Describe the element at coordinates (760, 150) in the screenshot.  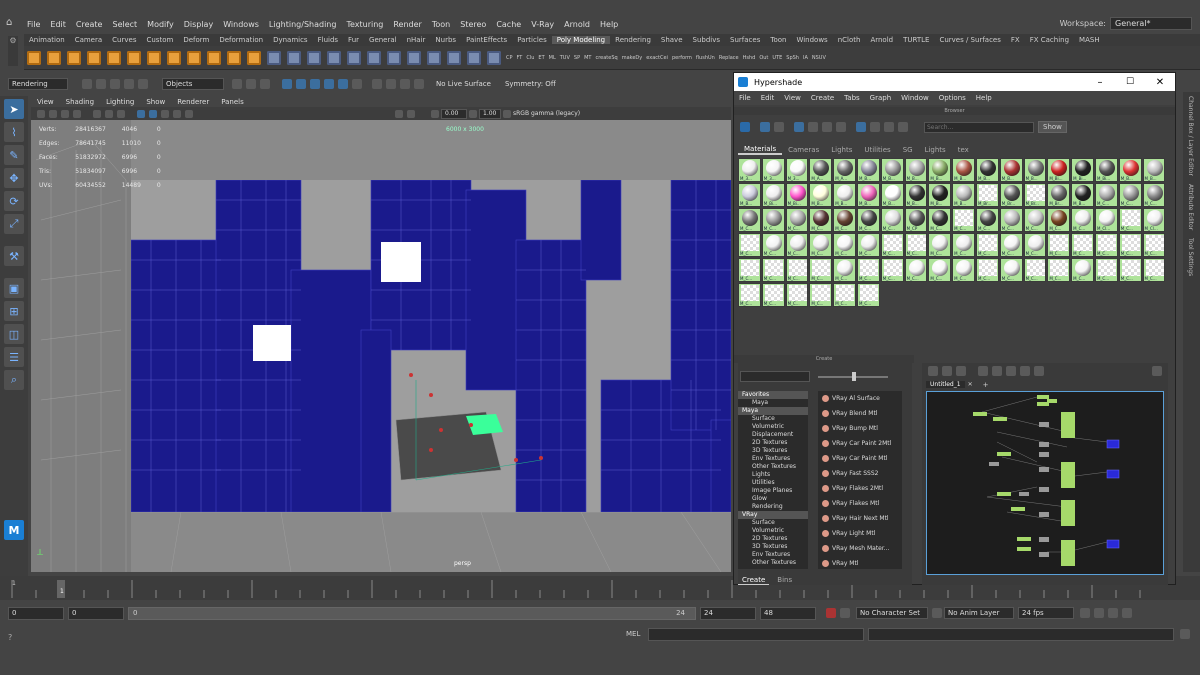
I see `browser-tab-materials: Materials` at that location.